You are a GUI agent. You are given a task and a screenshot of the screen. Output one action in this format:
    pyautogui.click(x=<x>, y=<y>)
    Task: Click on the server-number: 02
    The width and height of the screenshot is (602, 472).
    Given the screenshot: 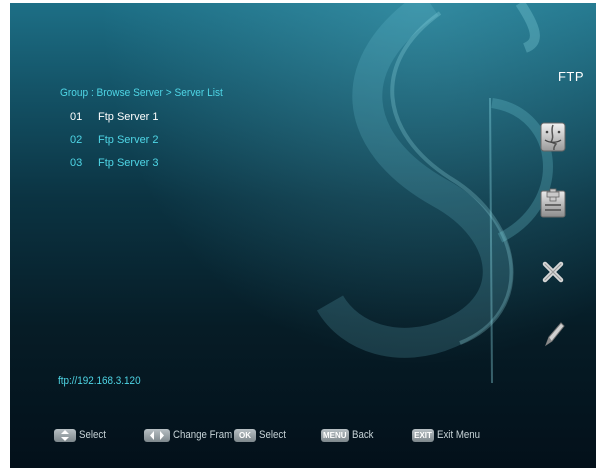 What is the action you would take?
    pyautogui.click(x=76, y=140)
    